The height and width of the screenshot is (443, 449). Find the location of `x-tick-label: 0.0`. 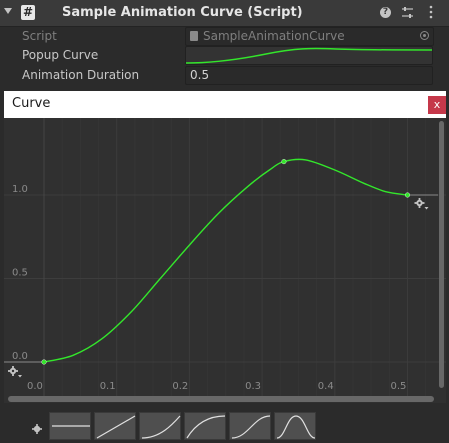

x-tick-label: 0.0 is located at coordinates (35, 386).